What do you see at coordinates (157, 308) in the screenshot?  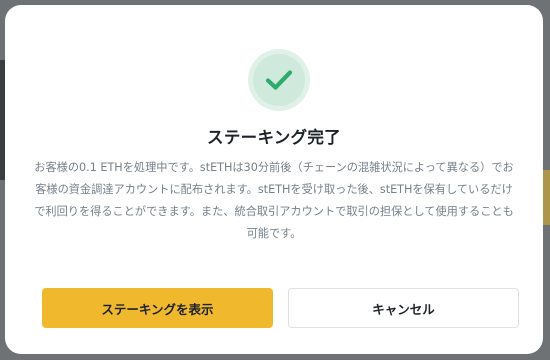 I see `view-staking-button: ステーキングを表示` at bounding box center [157, 308].